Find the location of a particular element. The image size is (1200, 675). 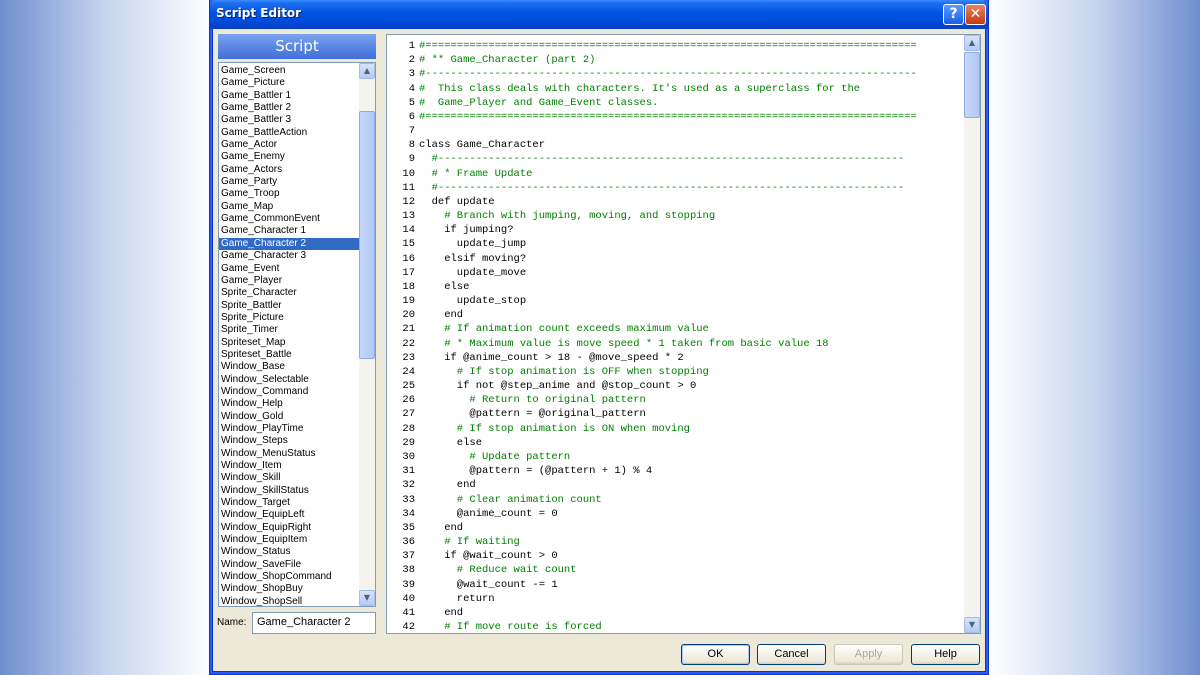

code-line: if @wait_count > 0 is located at coordinates (691, 556).